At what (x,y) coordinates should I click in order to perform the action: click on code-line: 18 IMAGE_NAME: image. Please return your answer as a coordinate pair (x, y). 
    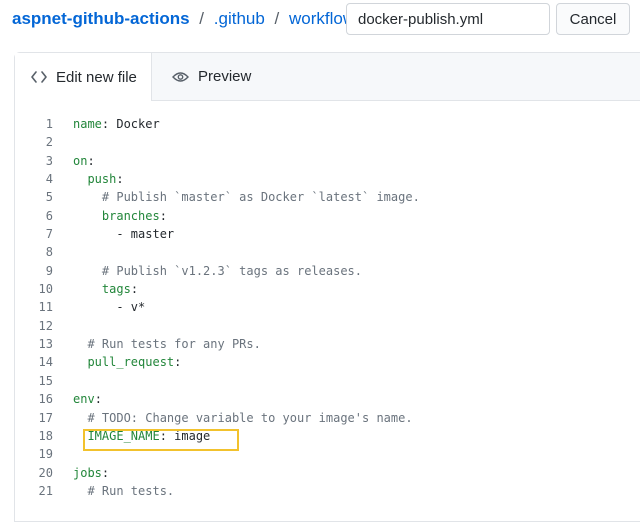
    Looking at the image, I should click on (327, 436).